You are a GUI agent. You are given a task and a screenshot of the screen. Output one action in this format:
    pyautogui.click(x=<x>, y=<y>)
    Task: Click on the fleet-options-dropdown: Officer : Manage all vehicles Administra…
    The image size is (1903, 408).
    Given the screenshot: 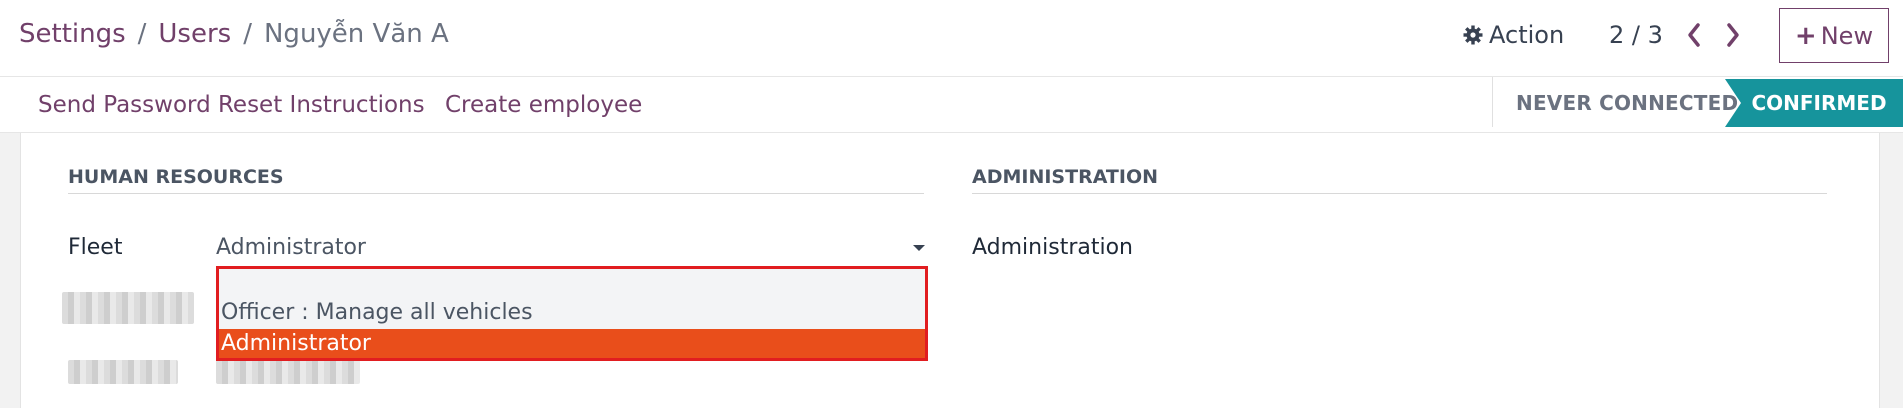 What is the action you would take?
    pyautogui.click(x=572, y=313)
    